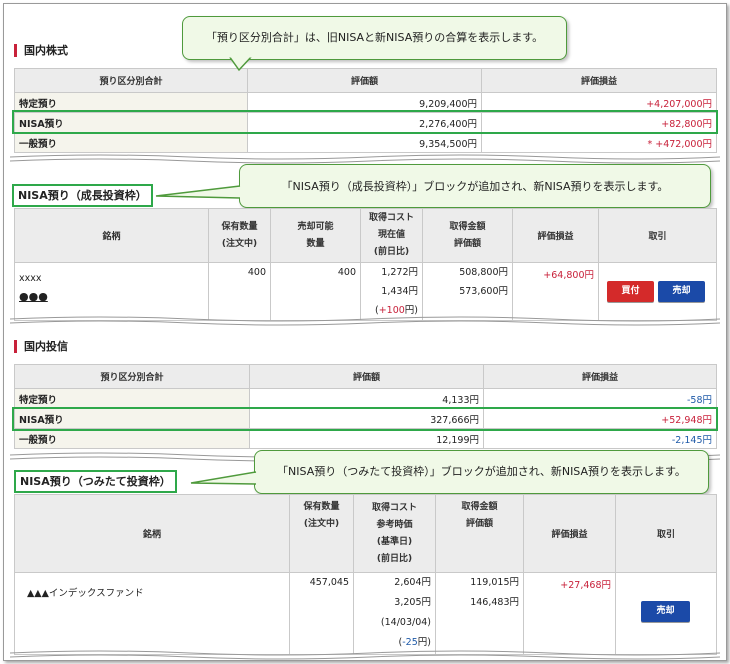 This screenshot has height=664, width=730. Describe the element at coordinates (315, 291) in the screenshot. I see `holding-sellable: 400` at that location.